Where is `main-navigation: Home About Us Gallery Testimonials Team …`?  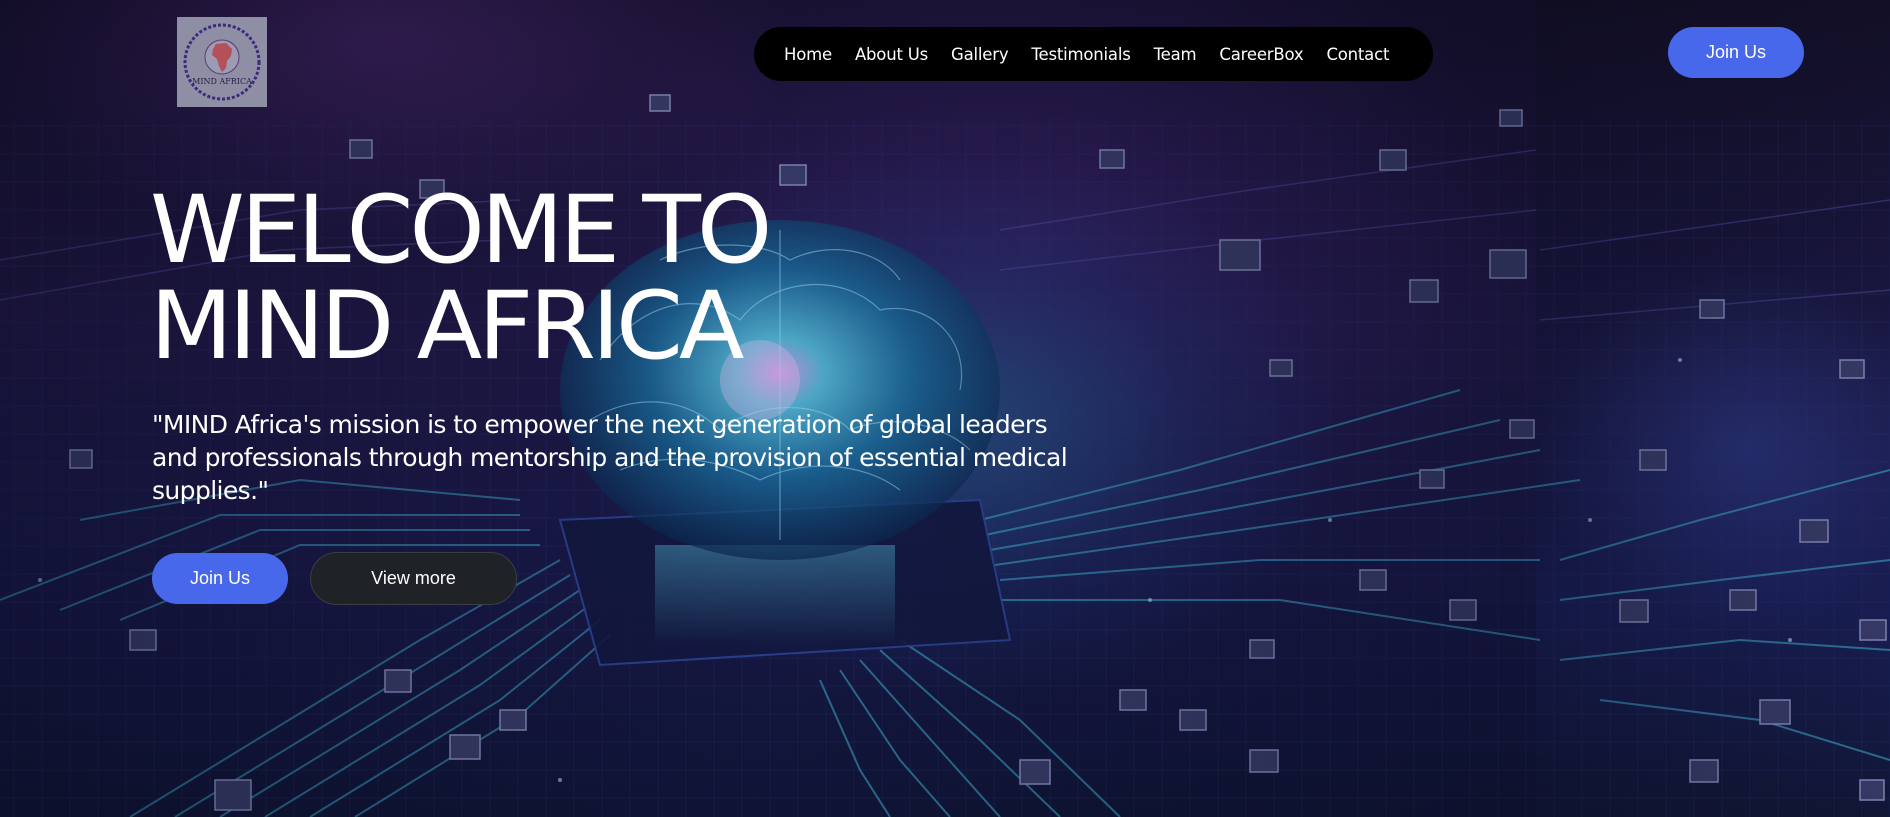
main-navigation: Home About Us Gallery Testimonials Team … is located at coordinates (1093, 54).